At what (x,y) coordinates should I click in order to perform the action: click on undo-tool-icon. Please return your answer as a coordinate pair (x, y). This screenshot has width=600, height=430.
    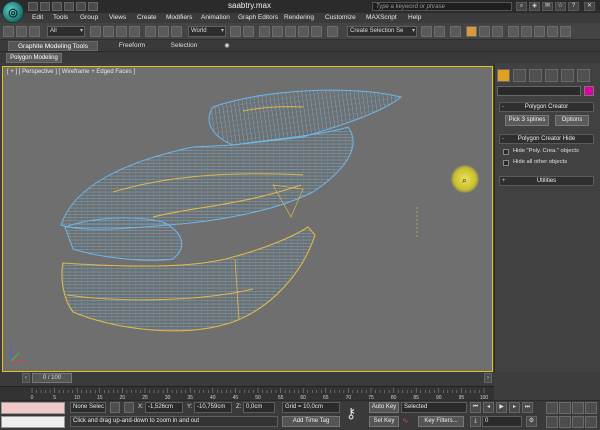
    Looking at the image, I should click on (8, 31).